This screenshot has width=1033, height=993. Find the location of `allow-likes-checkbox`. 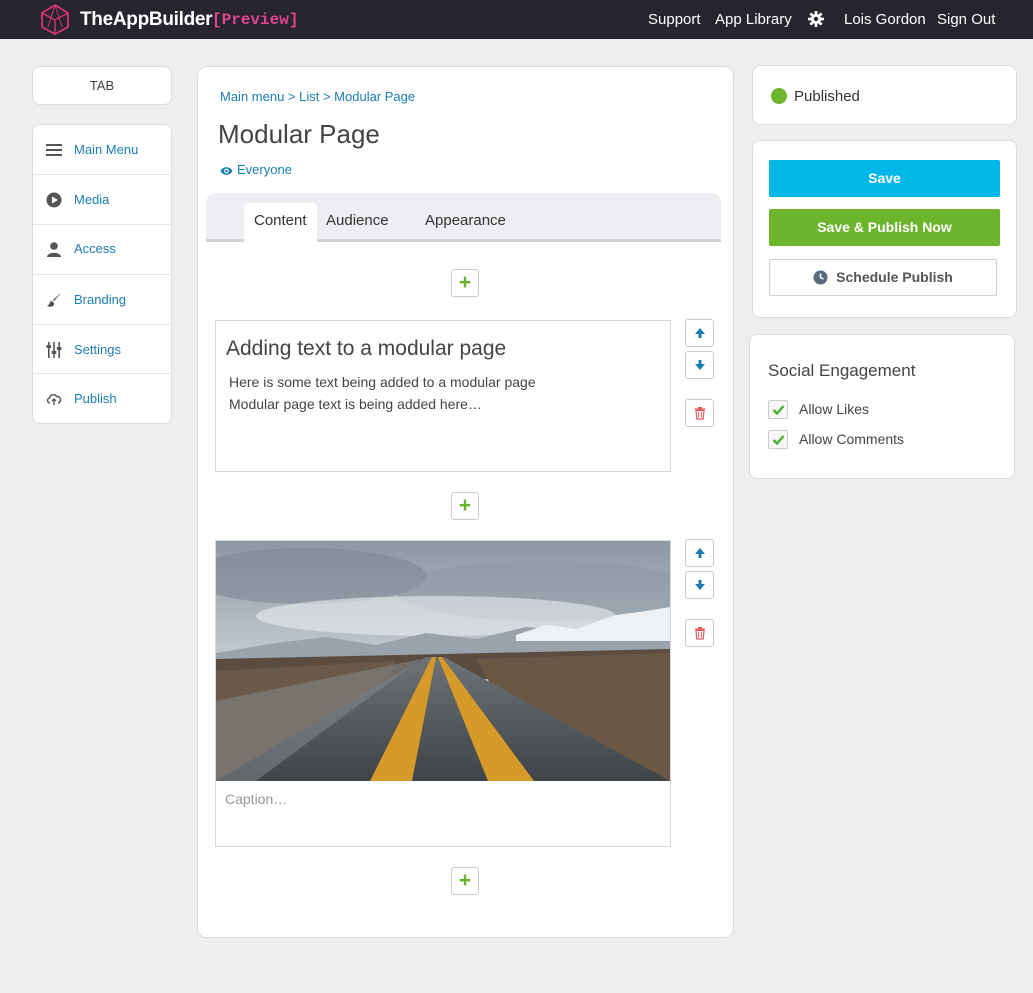

allow-likes-checkbox is located at coordinates (778, 409).